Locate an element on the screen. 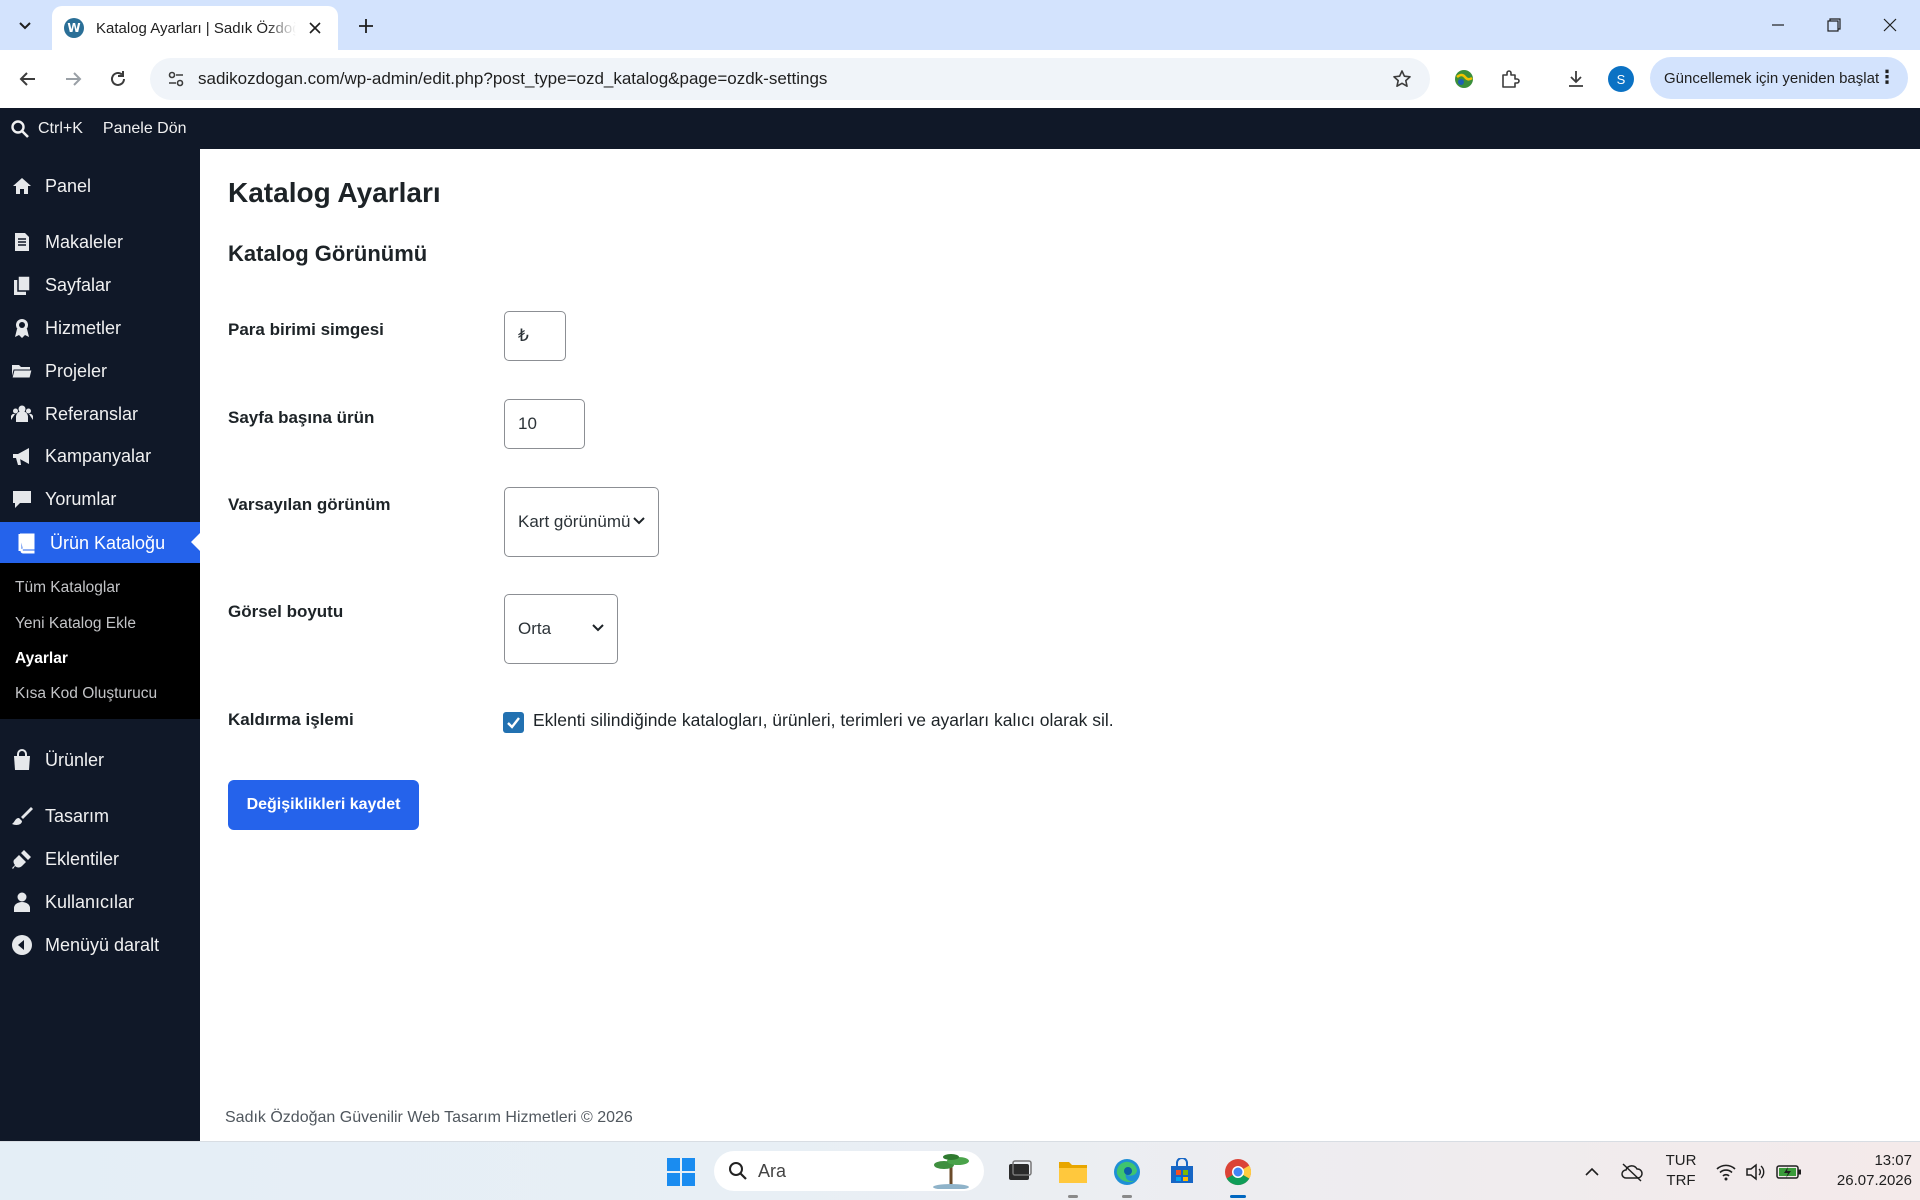 The width and height of the screenshot is (1920, 1200). save-changes-button: Değişiklikleri kaydet is located at coordinates (323, 805).